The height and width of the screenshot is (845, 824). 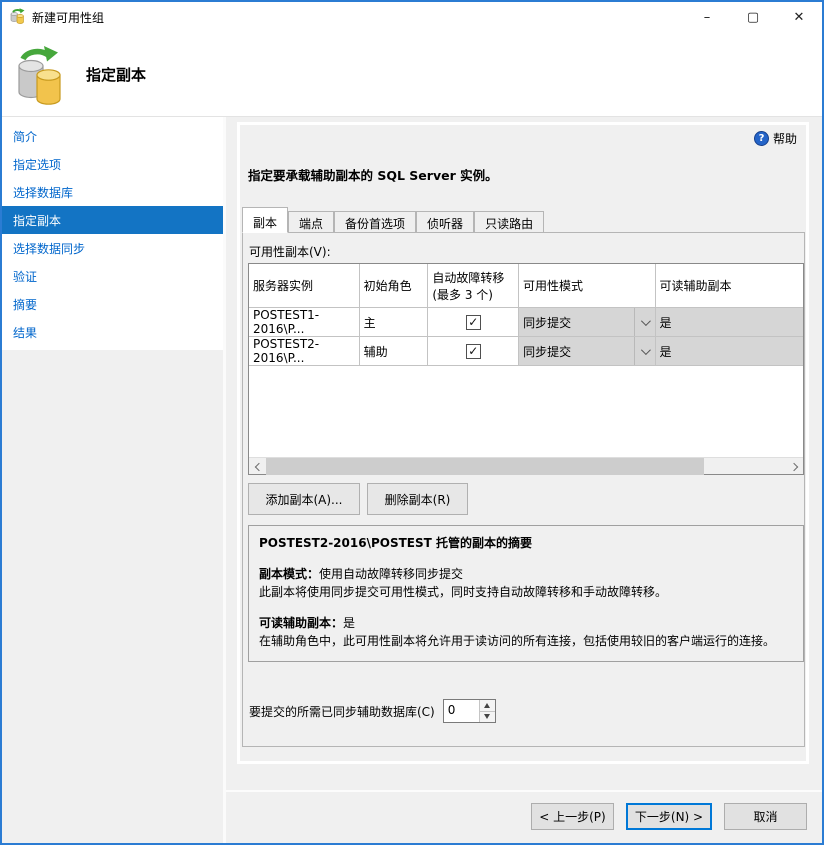 What do you see at coordinates (112, 136) in the screenshot?
I see `sidebar-item-introduction: 简介` at bounding box center [112, 136].